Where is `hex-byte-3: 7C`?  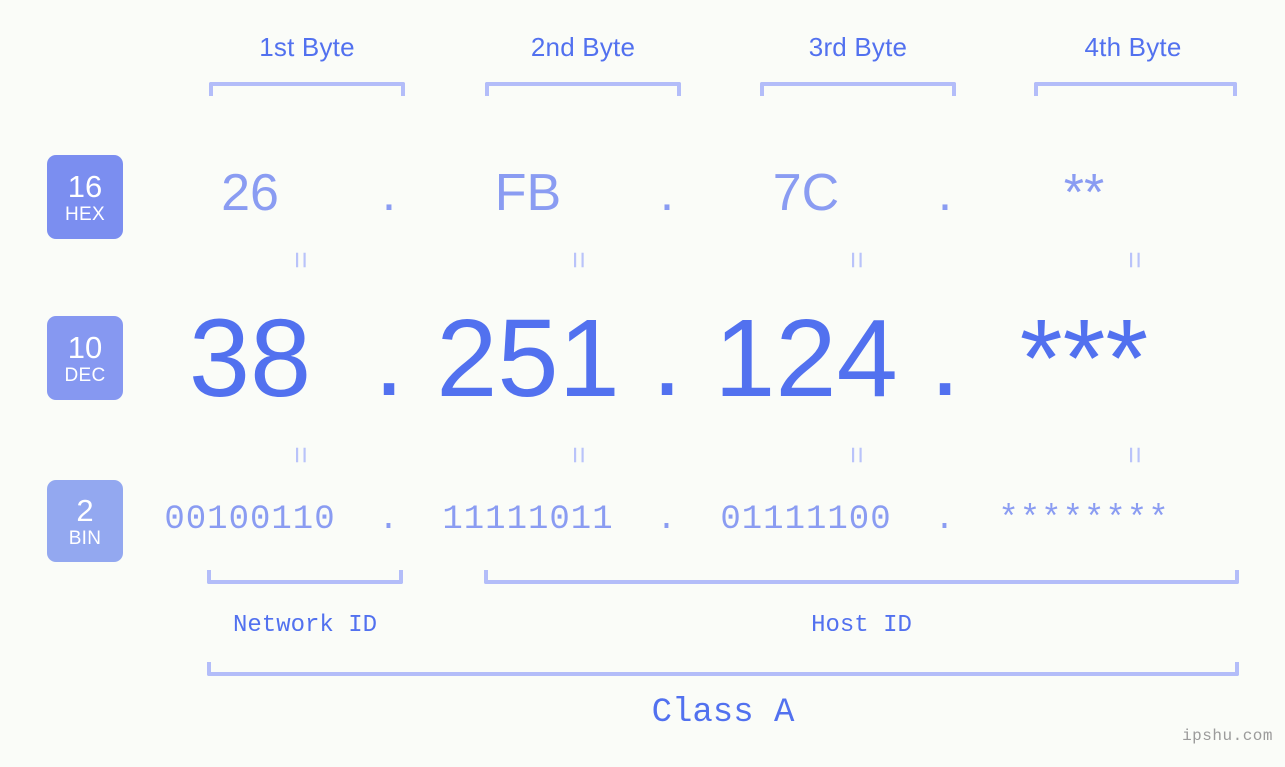 hex-byte-3: 7C is located at coordinates (806, 193).